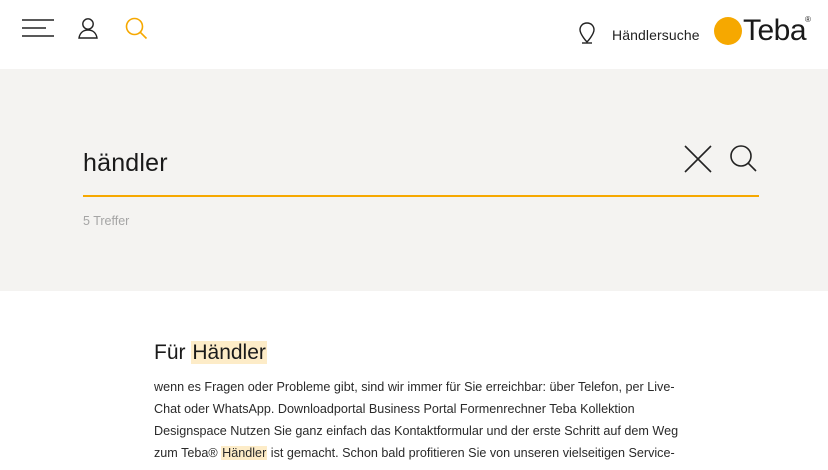 The width and height of the screenshot is (828, 470). What do you see at coordinates (775, 30) in the screenshot?
I see `logo-wordmark: Teba` at bounding box center [775, 30].